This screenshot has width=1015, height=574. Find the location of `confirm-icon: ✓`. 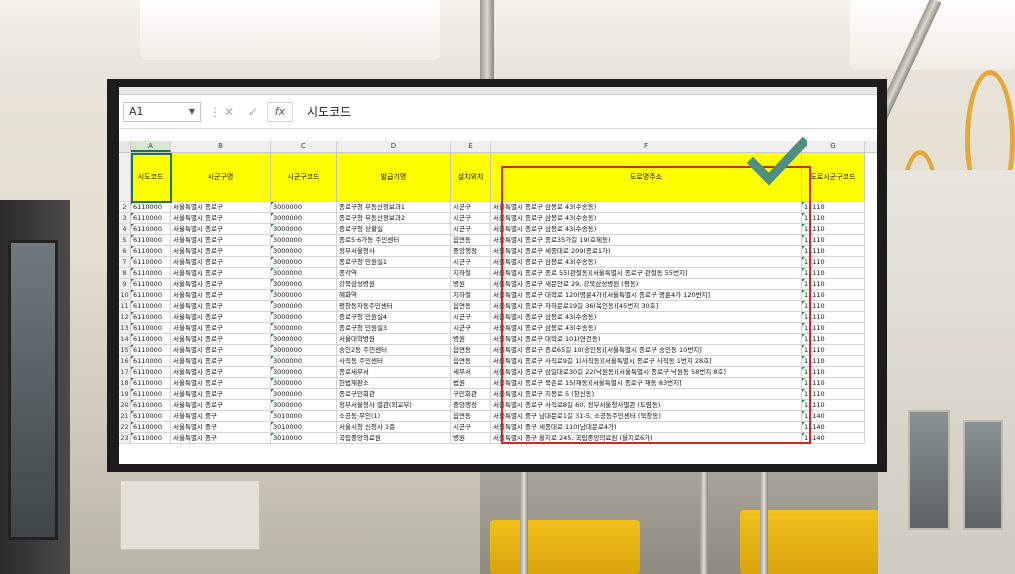

confirm-icon: ✓ is located at coordinates (253, 112).